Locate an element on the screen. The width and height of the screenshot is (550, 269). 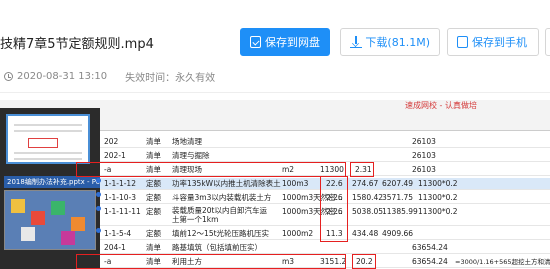
download-icon is located at coordinates (356, 42).